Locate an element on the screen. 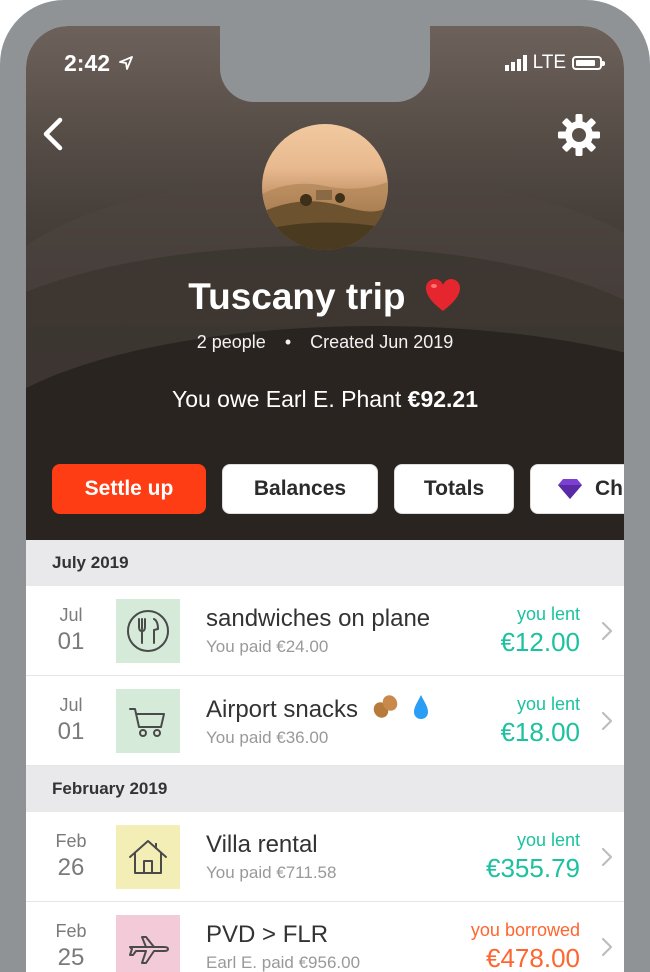 This screenshot has width=650, height=972. settle-up-button: Settle up is located at coordinates (129, 489).